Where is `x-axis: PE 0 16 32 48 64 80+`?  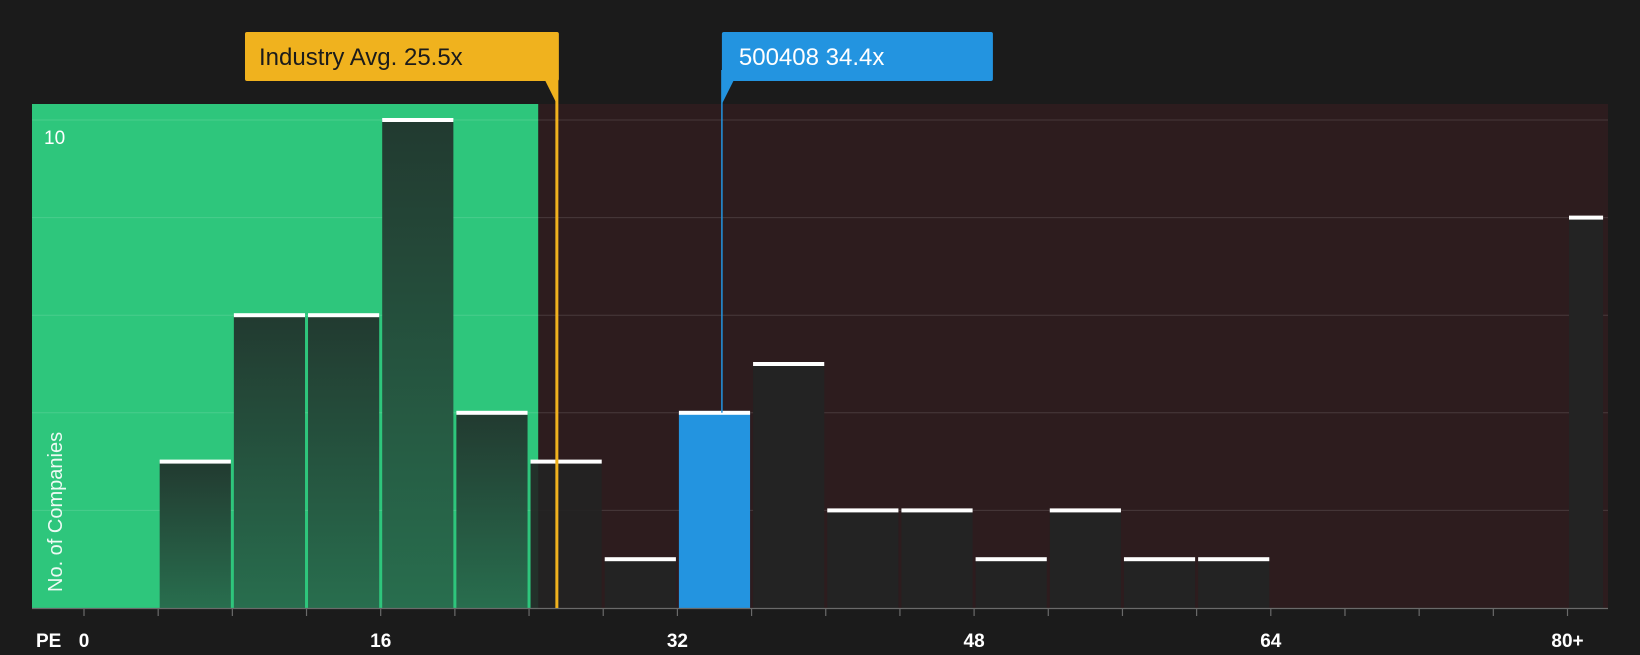
x-axis: PE 0 16 32 48 64 80+ is located at coordinates (820, 629).